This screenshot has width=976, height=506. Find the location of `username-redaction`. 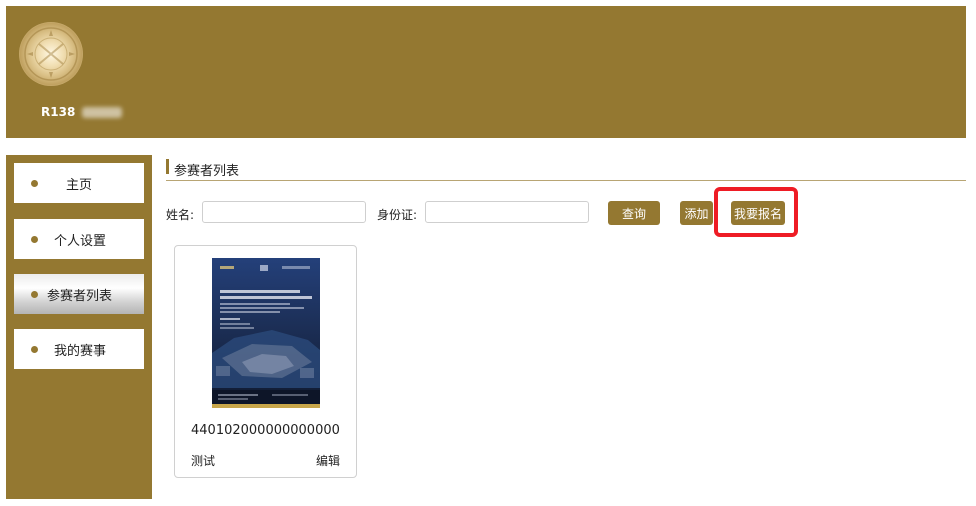

username-redaction is located at coordinates (102, 112).